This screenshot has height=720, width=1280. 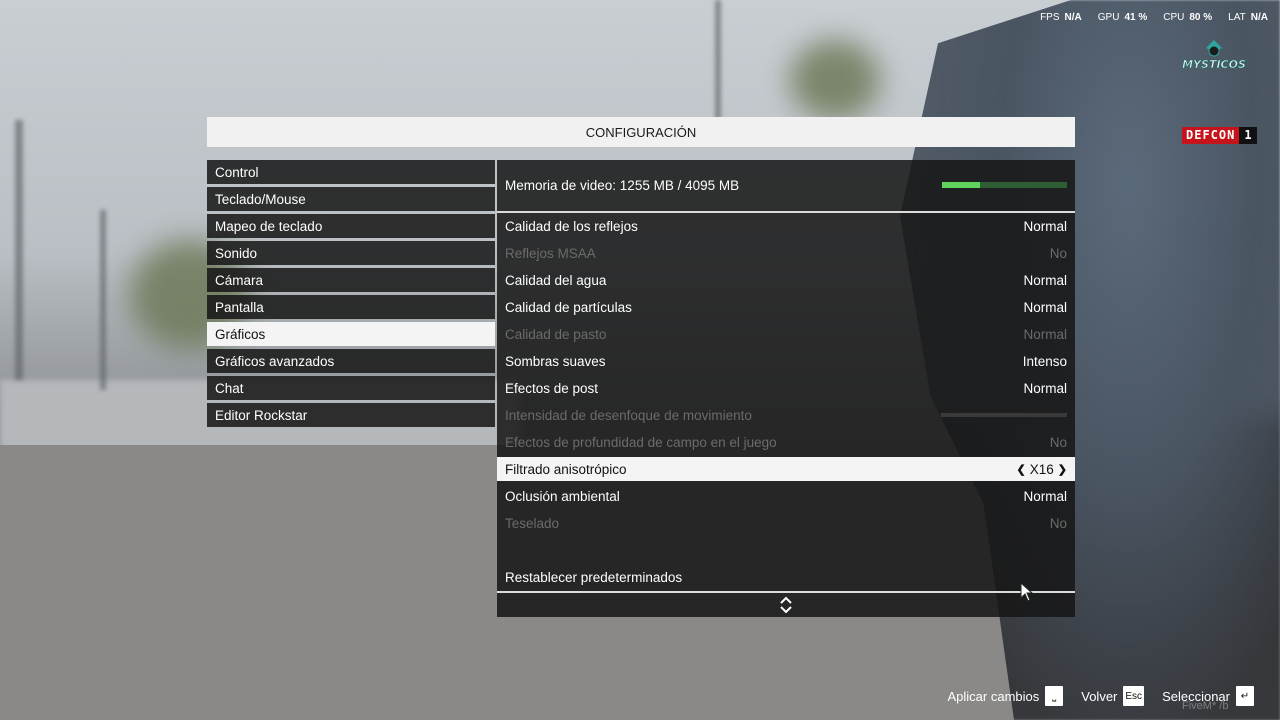 I want to click on option-value: ❮ X16 ❯, so click(x=1042, y=469).